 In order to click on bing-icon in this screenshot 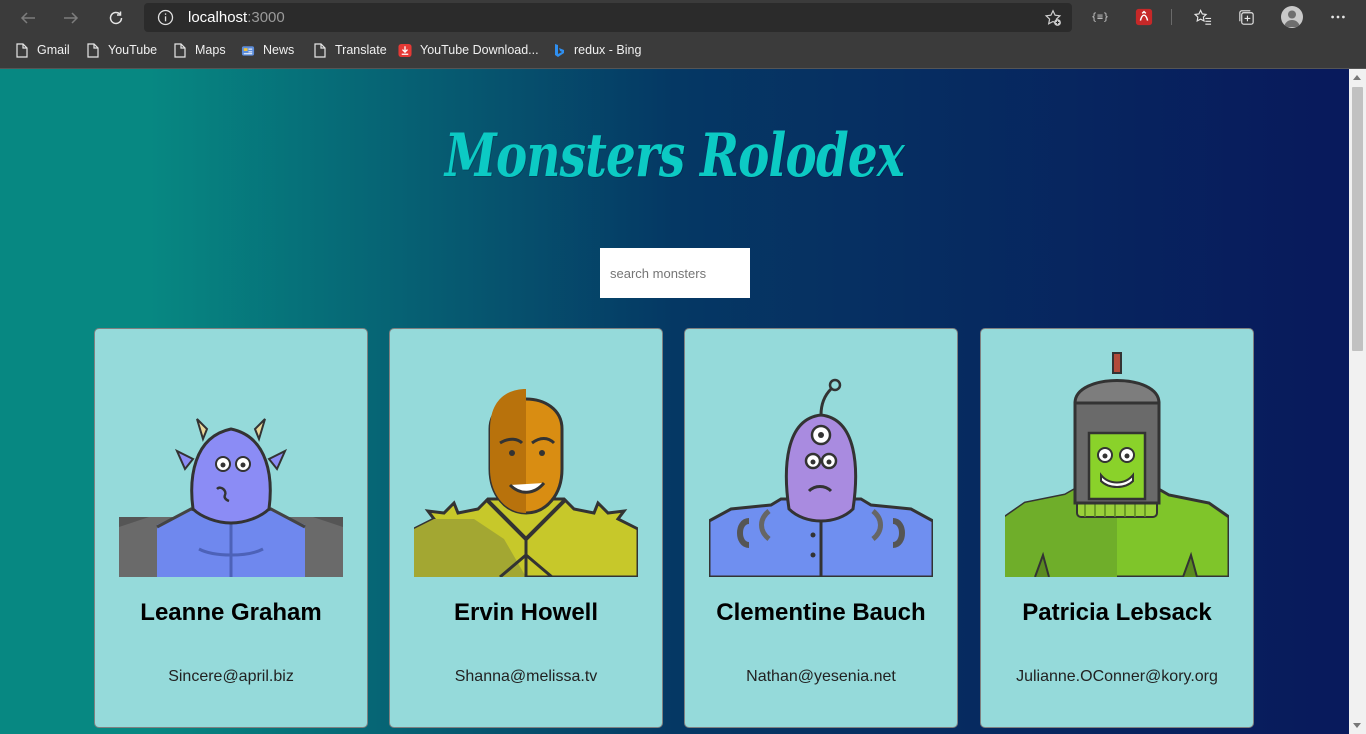, I will do `click(559, 50)`.